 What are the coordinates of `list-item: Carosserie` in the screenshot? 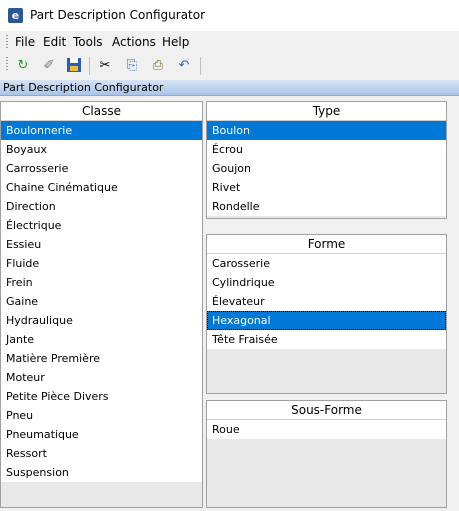 It's located at (326, 263).